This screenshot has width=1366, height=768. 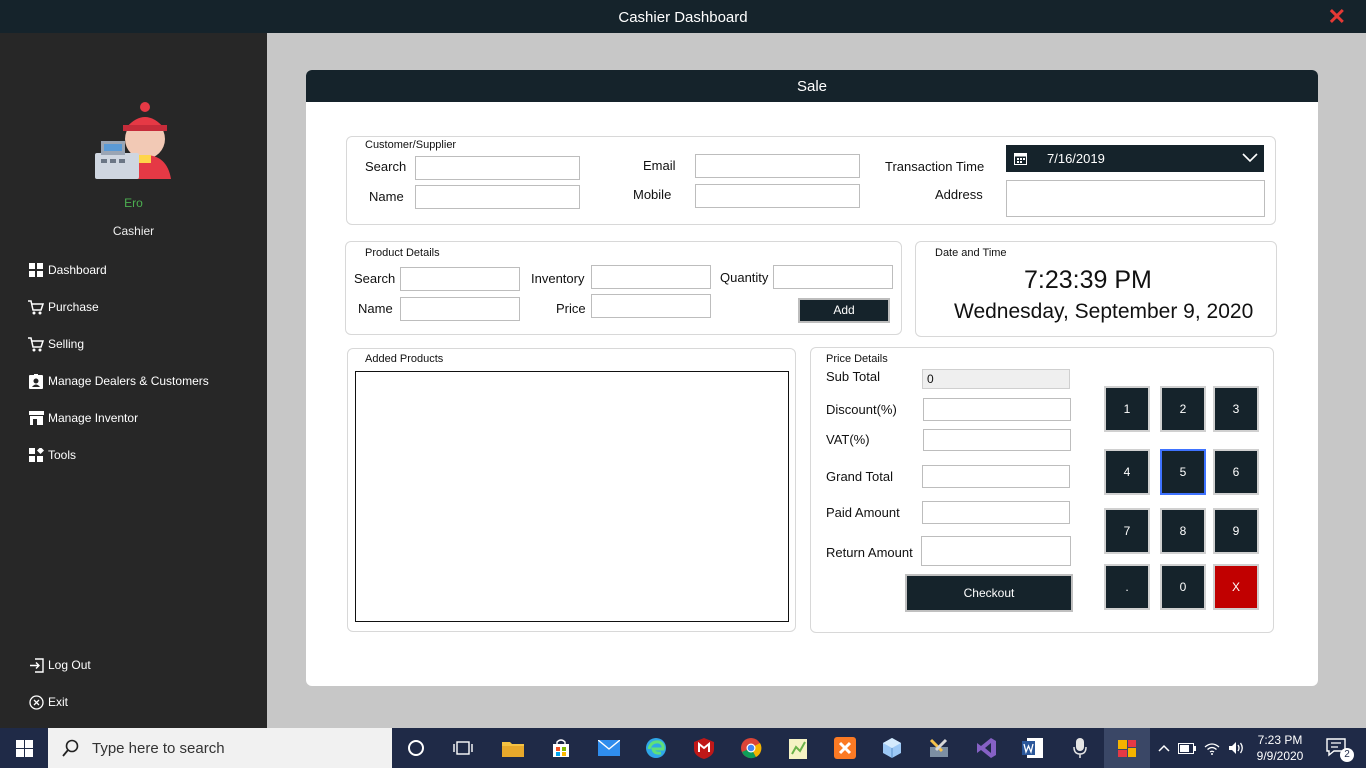 I want to click on nav-label: Manage Inventor, so click(x=93, y=418).